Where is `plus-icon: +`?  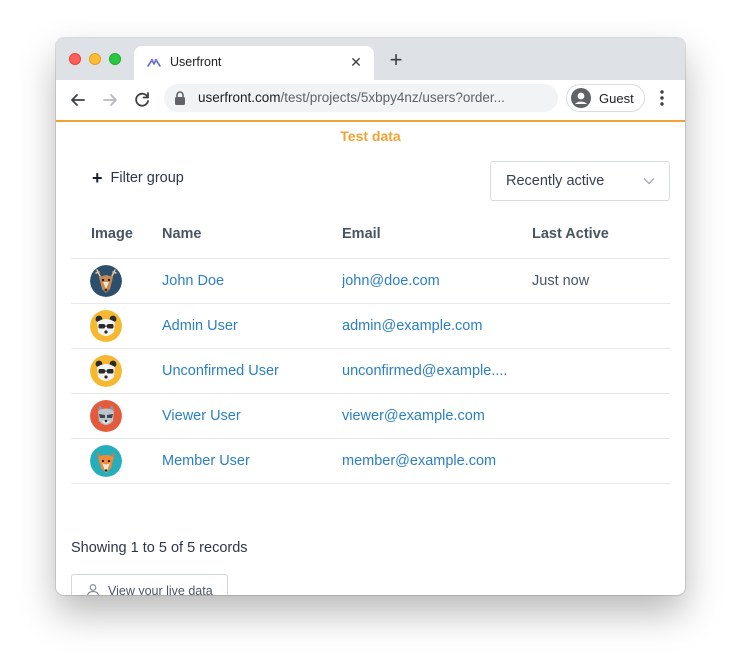
plus-icon: + is located at coordinates (97, 178).